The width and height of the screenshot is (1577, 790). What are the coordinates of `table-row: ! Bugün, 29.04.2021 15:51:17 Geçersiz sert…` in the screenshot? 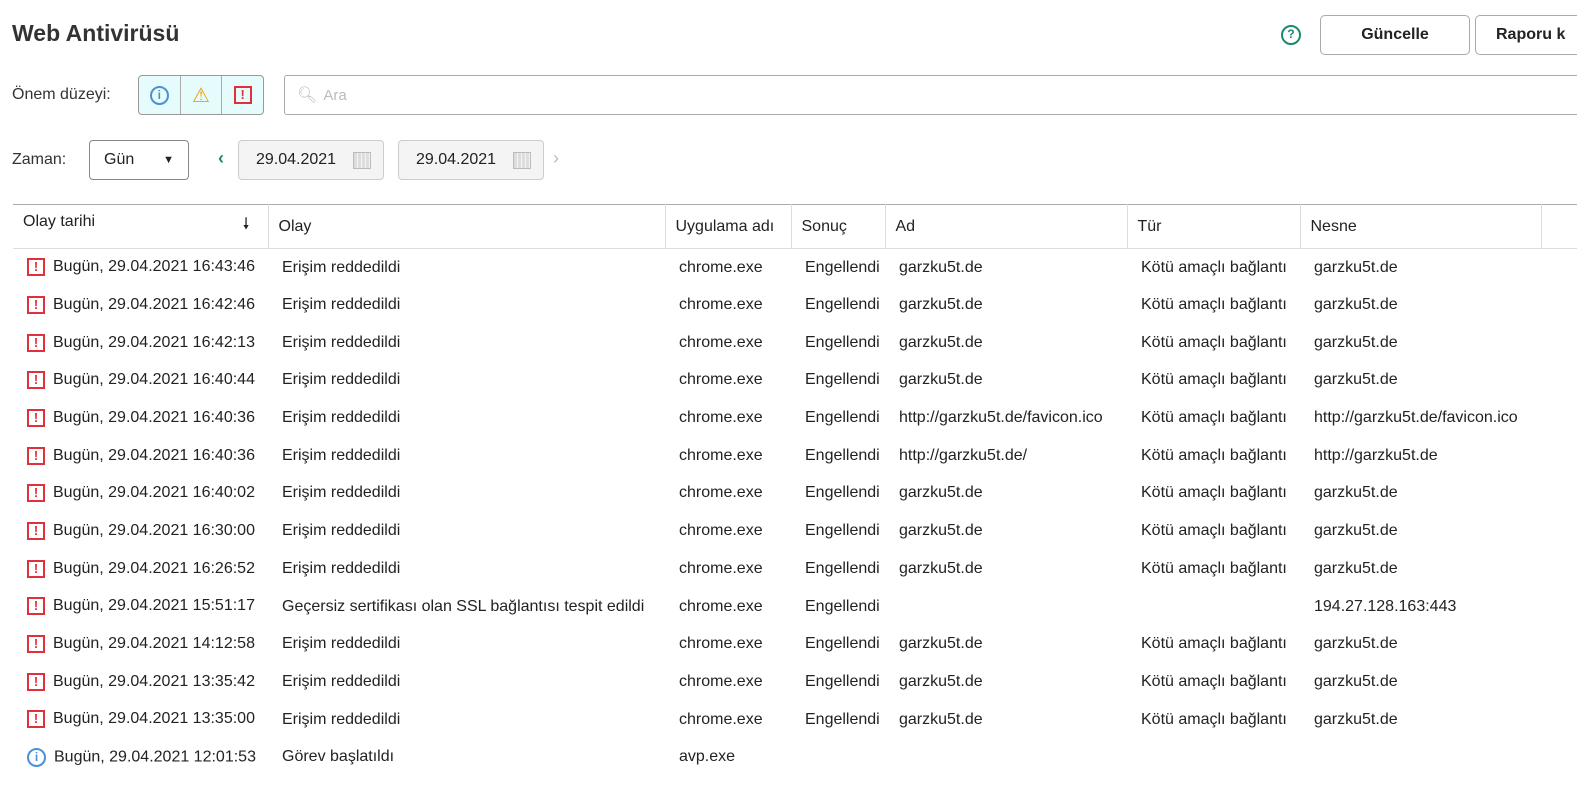 It's located at (795, 607).